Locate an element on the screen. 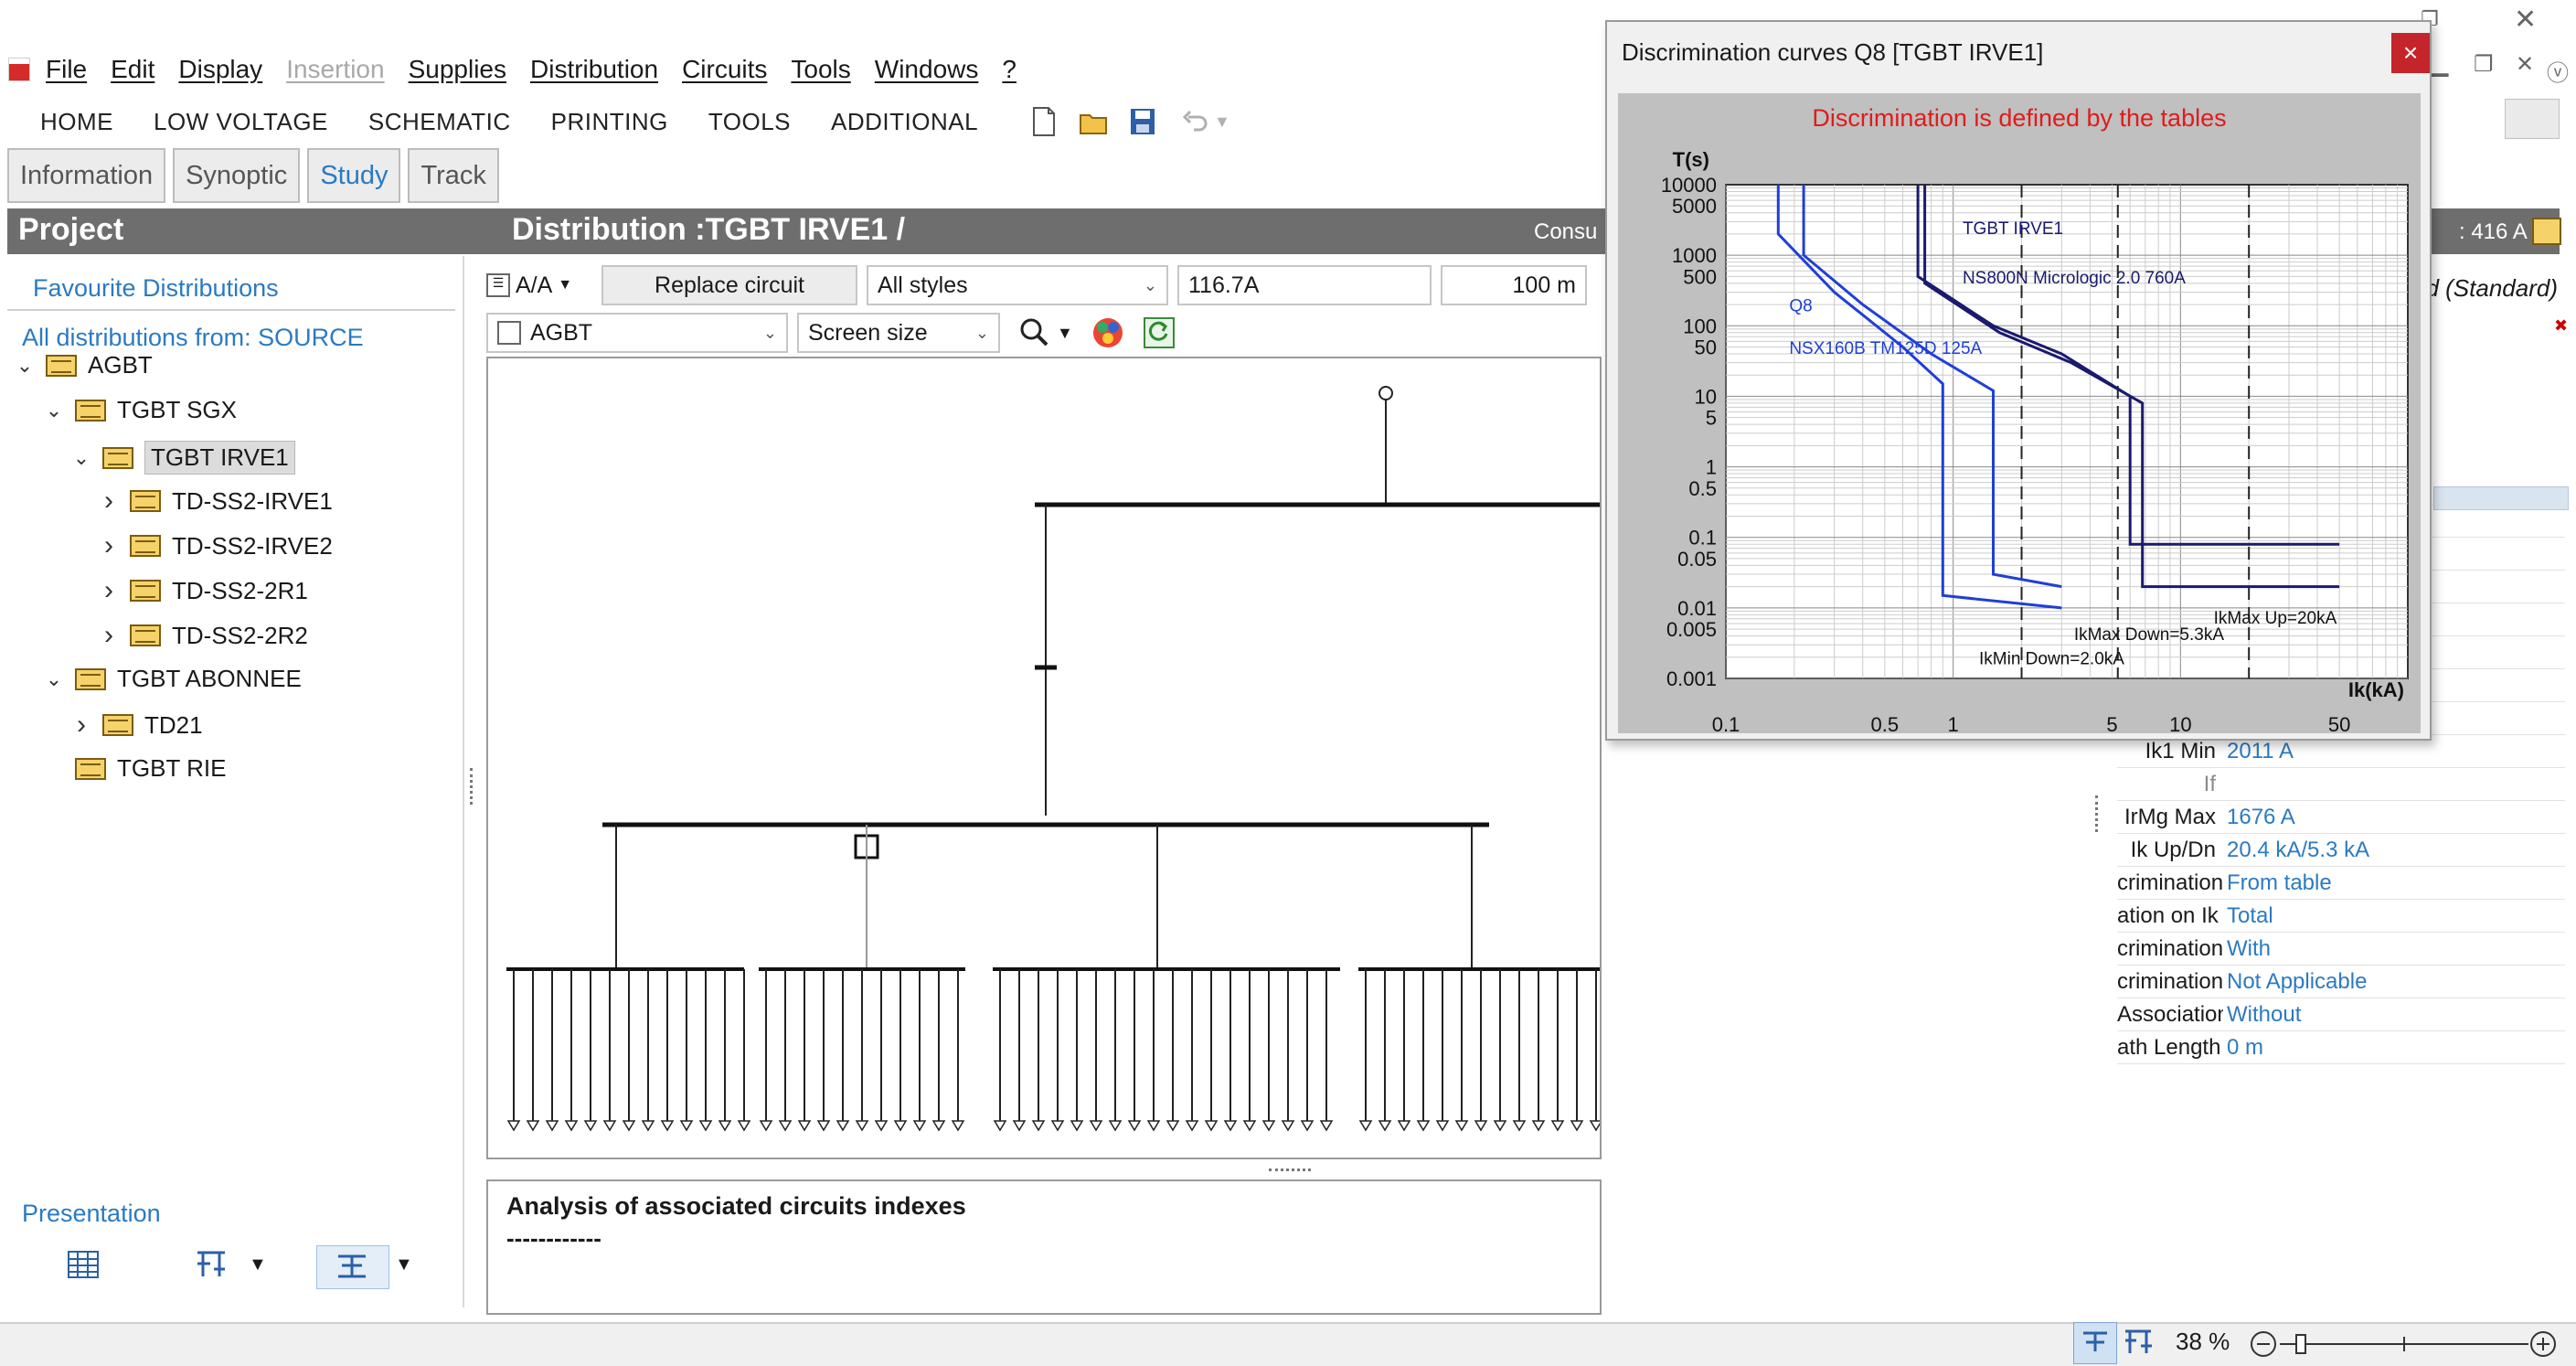 The height and width of the screenshot is (1366, 2576). tree-view-dropdown-icon: ▼ is located at coordinates (258, 1265).